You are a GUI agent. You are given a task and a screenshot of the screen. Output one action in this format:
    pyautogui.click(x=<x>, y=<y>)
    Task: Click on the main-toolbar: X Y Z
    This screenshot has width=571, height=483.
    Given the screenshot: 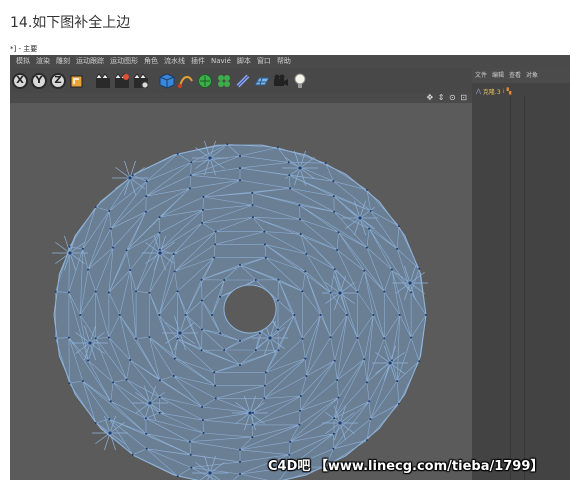 What is the action you would take?
    pyautogui.click(x=241, y=80)
    